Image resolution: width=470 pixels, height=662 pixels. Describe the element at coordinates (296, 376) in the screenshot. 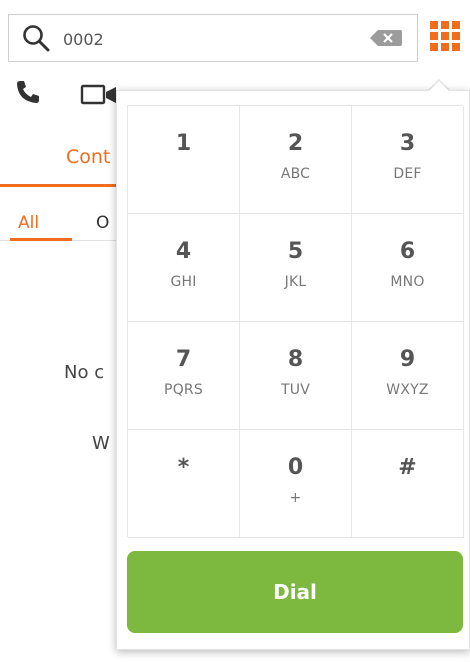

I see `key-8: 8 TUV` at that location.